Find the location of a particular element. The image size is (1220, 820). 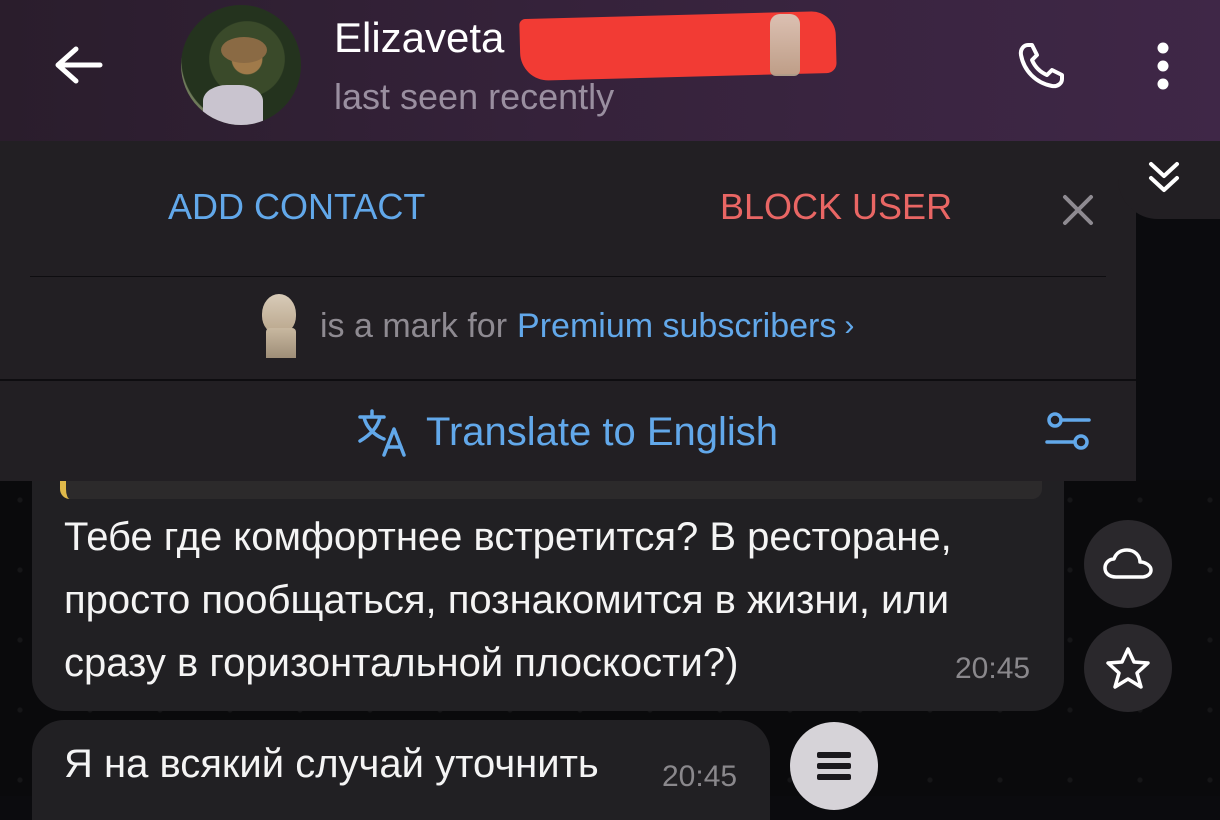

contact-name: Elizaveta is located at coordinates (419, 38).